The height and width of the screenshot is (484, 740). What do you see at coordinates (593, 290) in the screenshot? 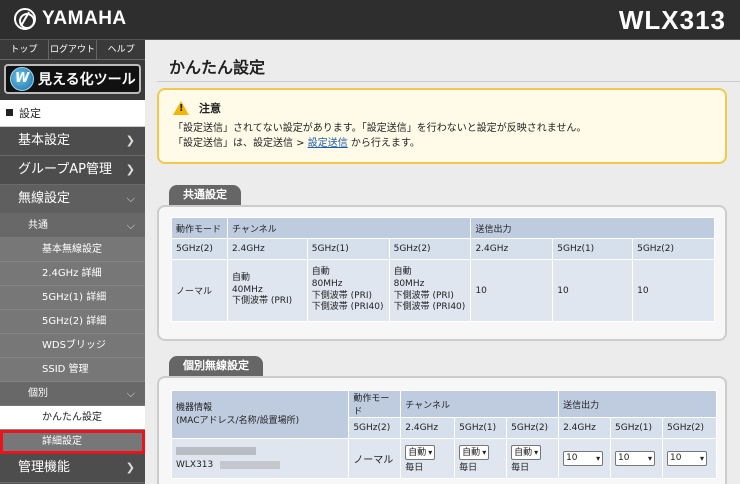
I see `power-5ghz1-cell: 10` at bounding box center [593, 290].